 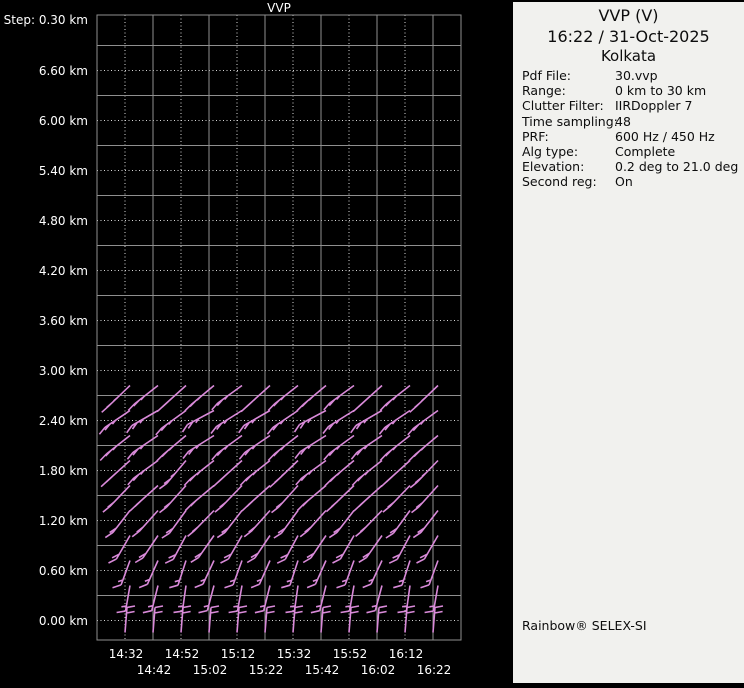 I want to click on x-axis-time-label: 15:42, so click(x=322, y=670).